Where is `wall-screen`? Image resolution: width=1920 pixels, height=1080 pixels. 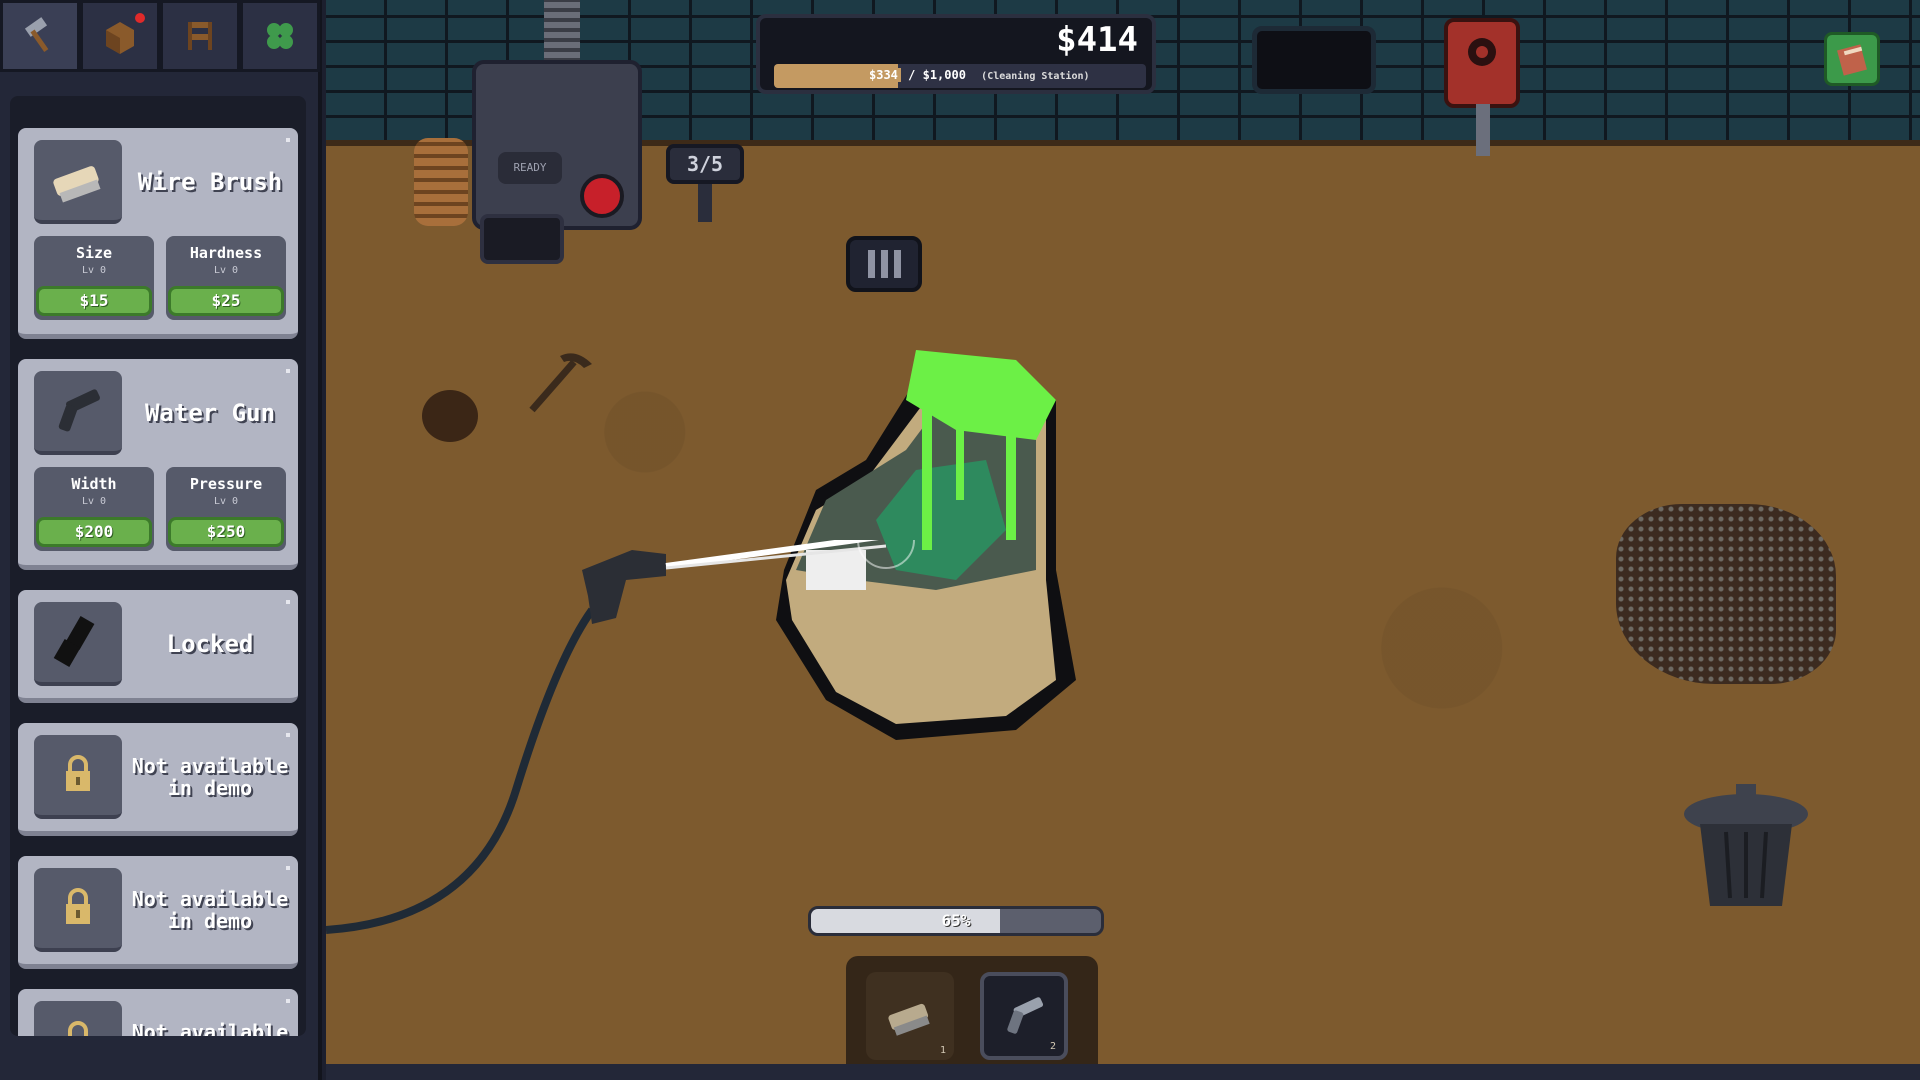
wall-screen is located at coordinates (1314, 60).